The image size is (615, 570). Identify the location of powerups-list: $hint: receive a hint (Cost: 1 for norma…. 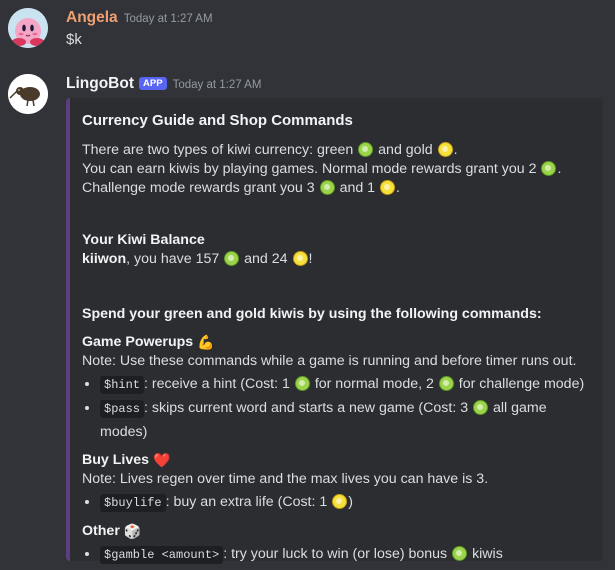
(335, 408).